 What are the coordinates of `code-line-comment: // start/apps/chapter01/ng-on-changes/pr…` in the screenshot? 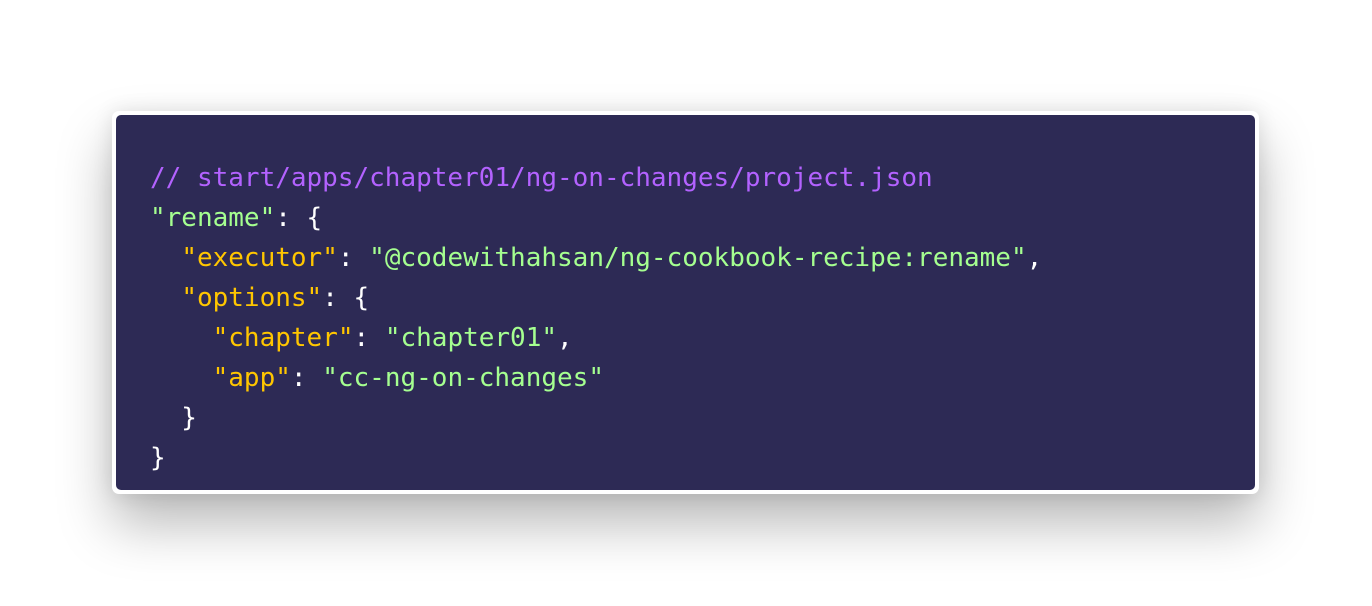 It's located at (596, 178).